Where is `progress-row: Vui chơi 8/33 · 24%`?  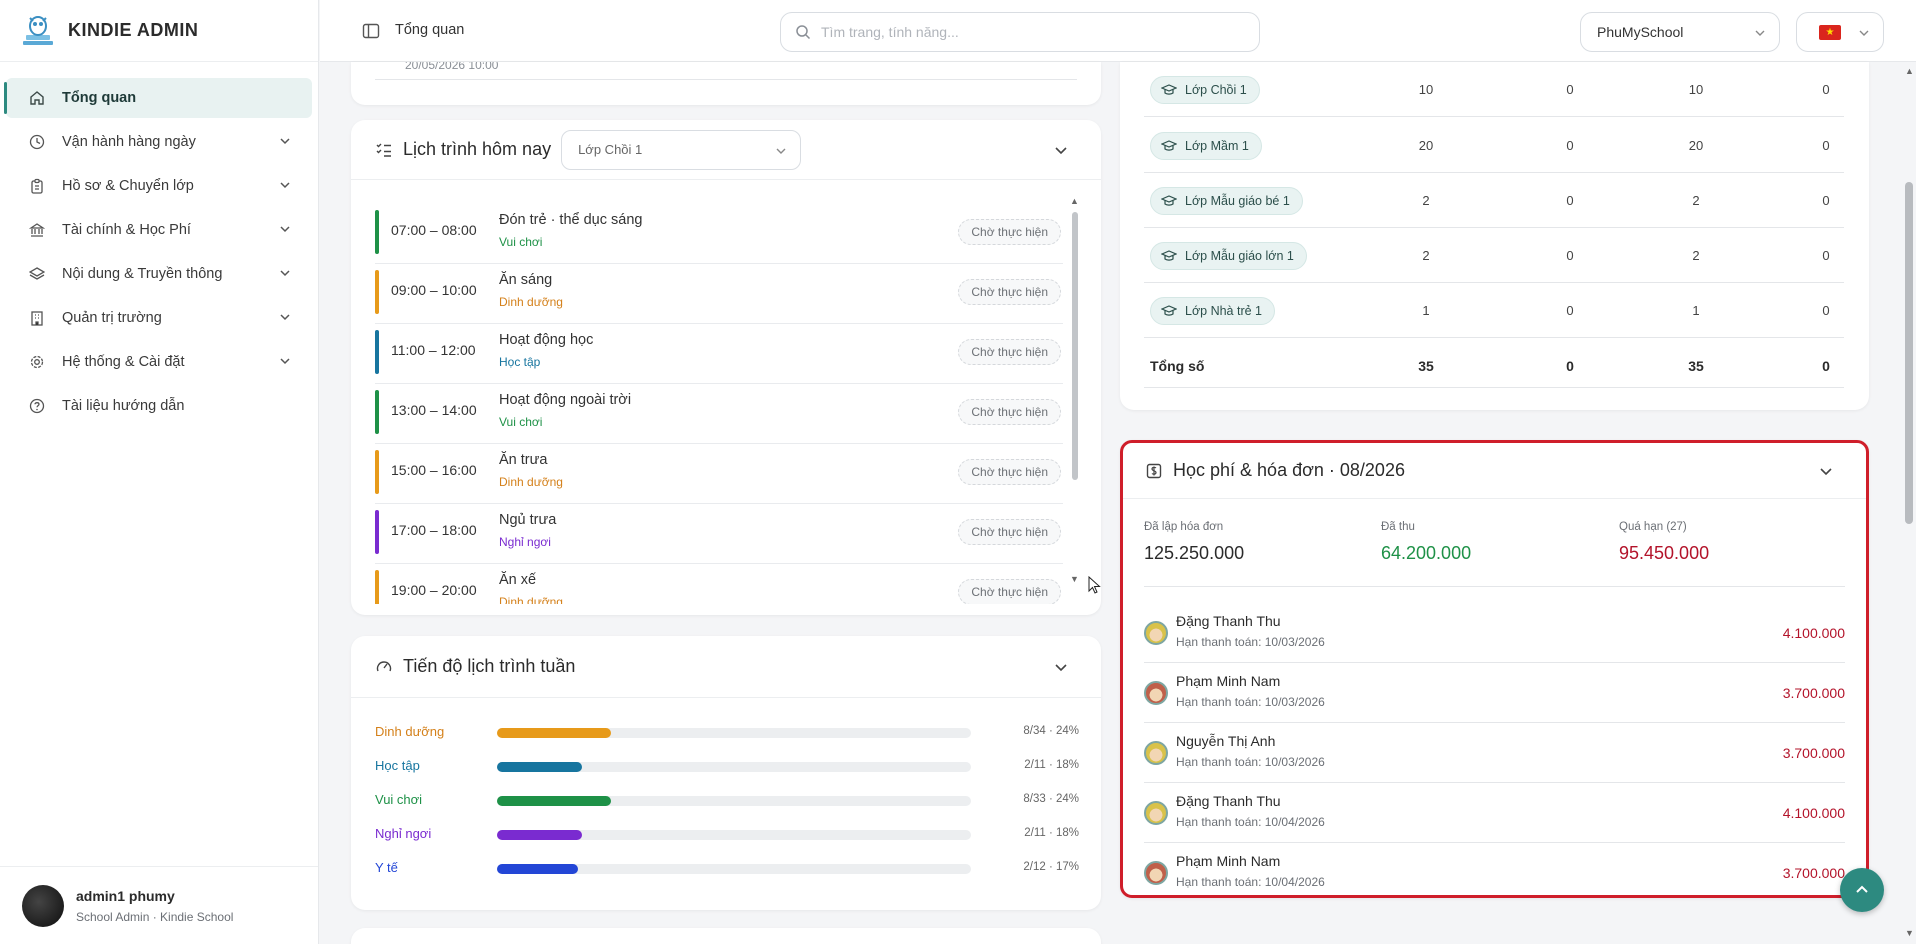
progress-row: Vui chơi 8/33 · 24% is located at coordinates (727, 801).